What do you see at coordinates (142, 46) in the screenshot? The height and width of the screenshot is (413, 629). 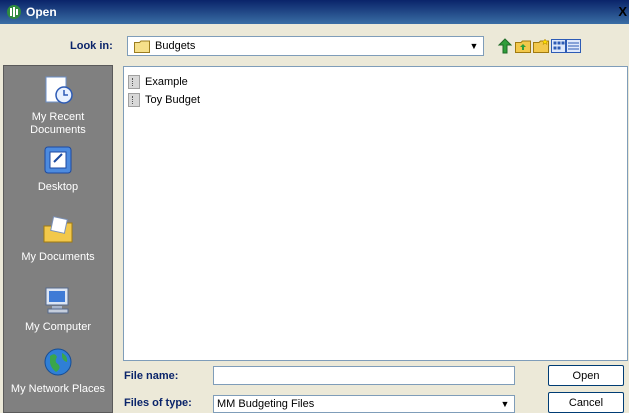 I see `folder-icon` at bounding box center [142, 46].